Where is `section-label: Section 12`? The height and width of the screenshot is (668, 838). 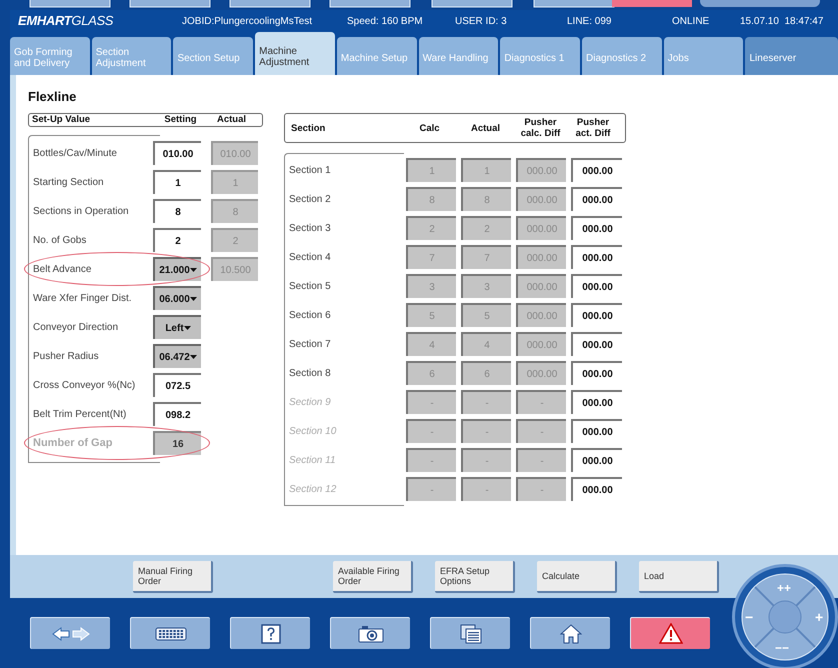
section-label: Section 12 is located at coordinates (313, 489).